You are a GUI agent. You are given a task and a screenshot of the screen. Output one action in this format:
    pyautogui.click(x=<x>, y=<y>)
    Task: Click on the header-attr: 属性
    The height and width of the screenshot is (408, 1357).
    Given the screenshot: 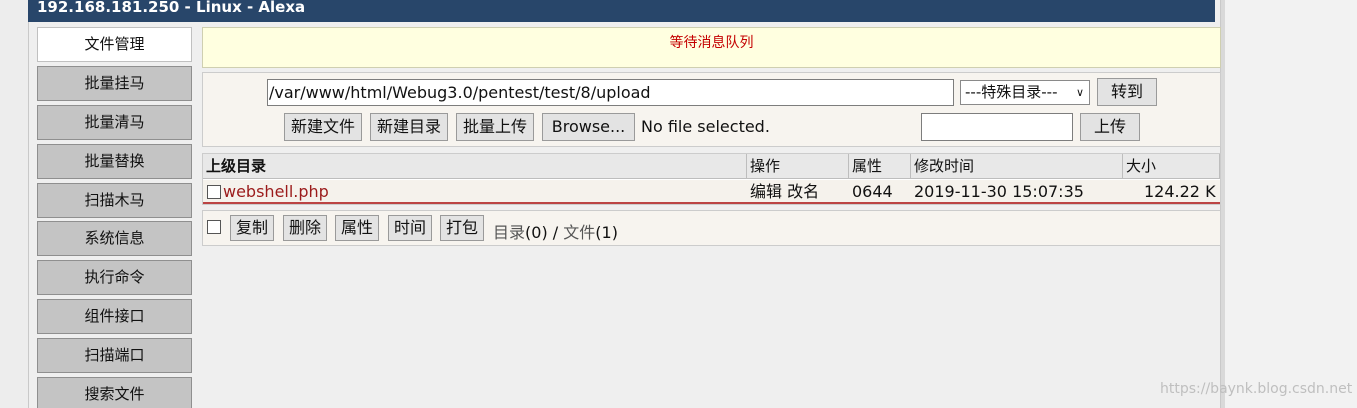 What is the action you would take?
    pyautogui.click(x=880, y=166)
    